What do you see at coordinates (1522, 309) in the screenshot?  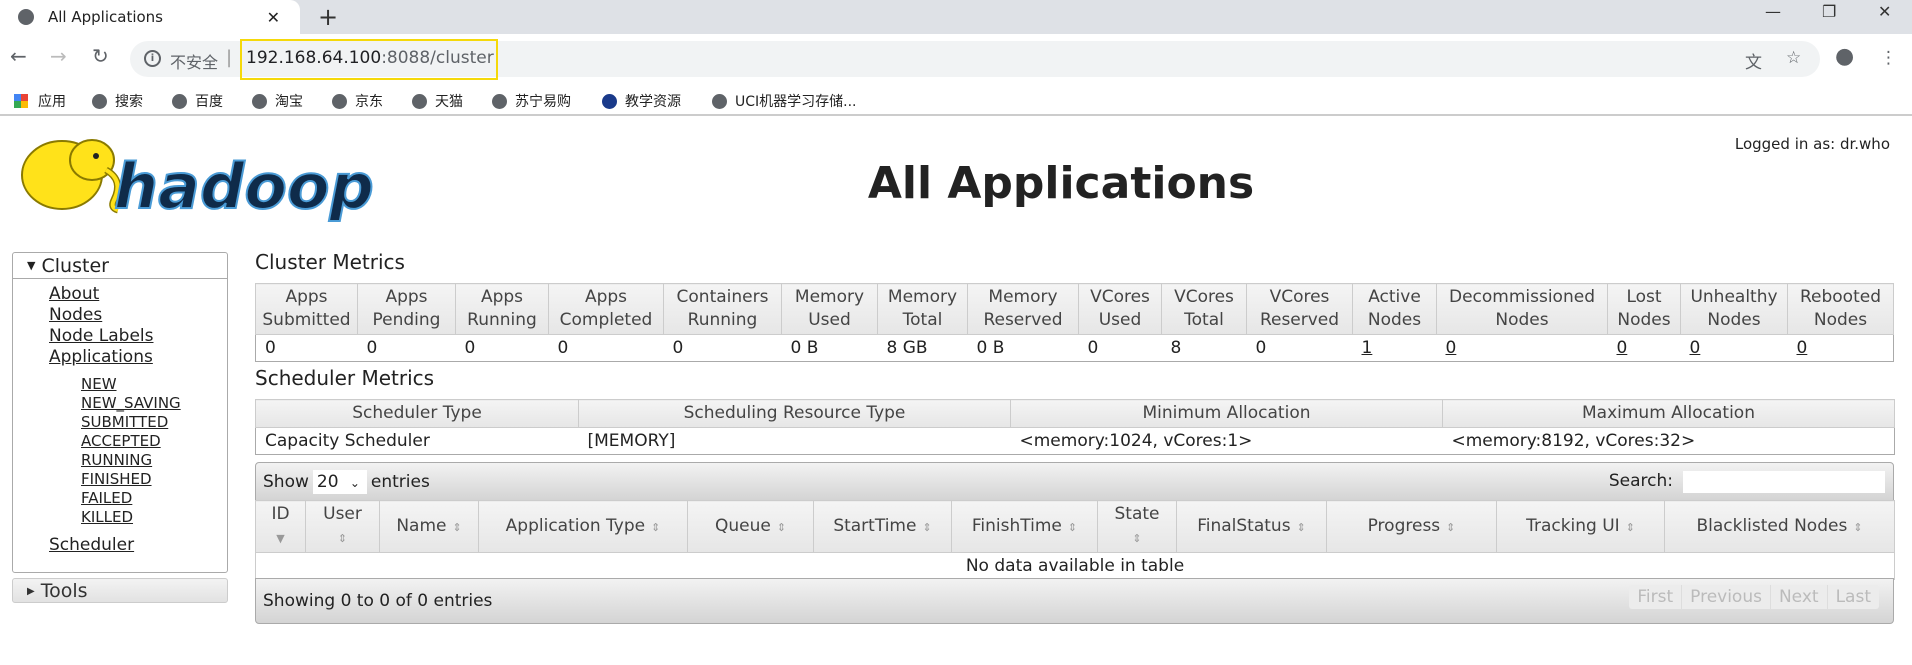 I see `cluster-metric-header: Decommissioned Nodes` at bounding box center [1522, 309].